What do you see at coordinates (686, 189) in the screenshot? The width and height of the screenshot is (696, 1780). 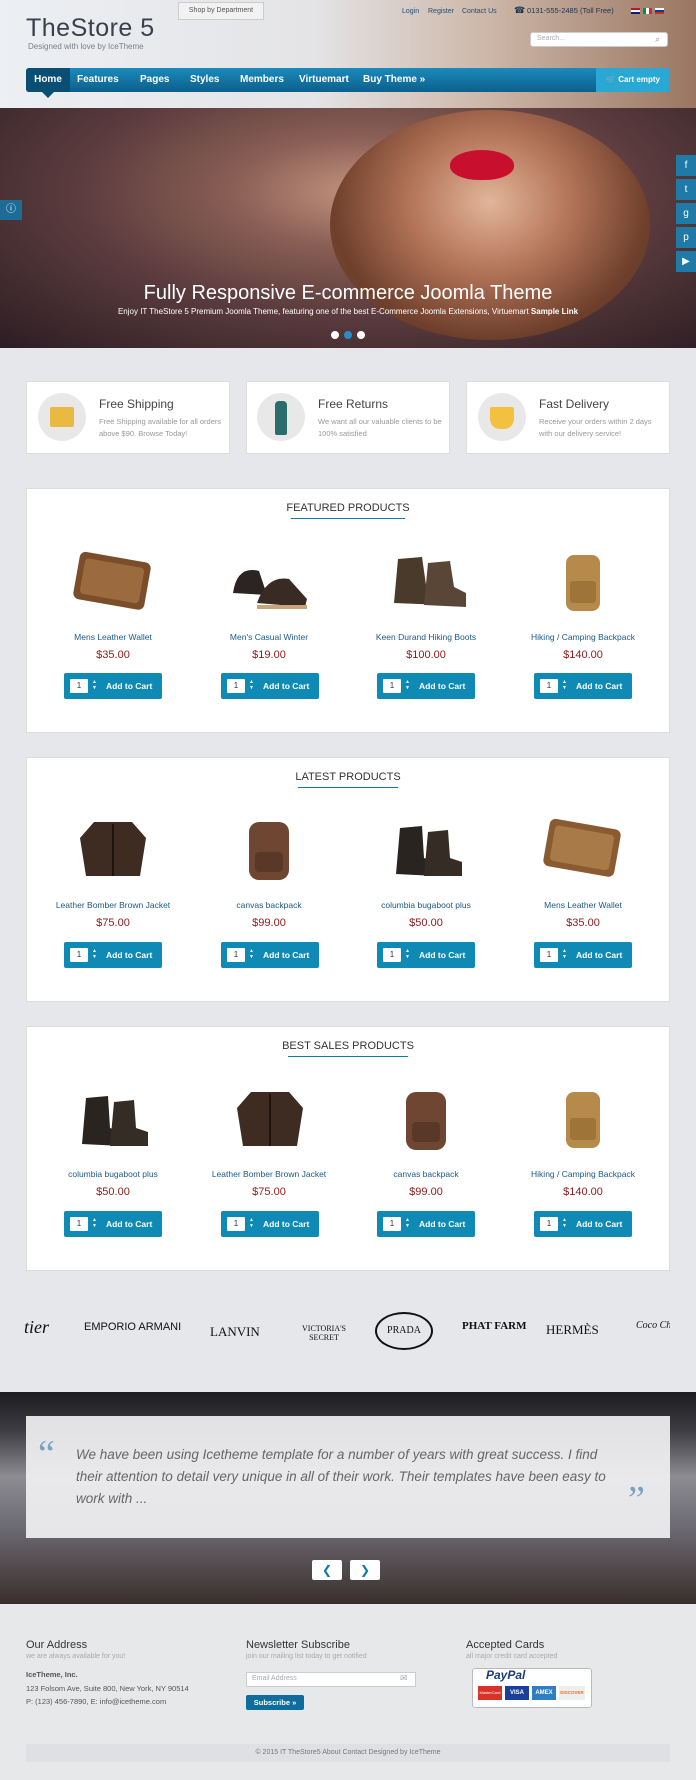 I see `twitter-icon: t` at bounding box center [686, 189].